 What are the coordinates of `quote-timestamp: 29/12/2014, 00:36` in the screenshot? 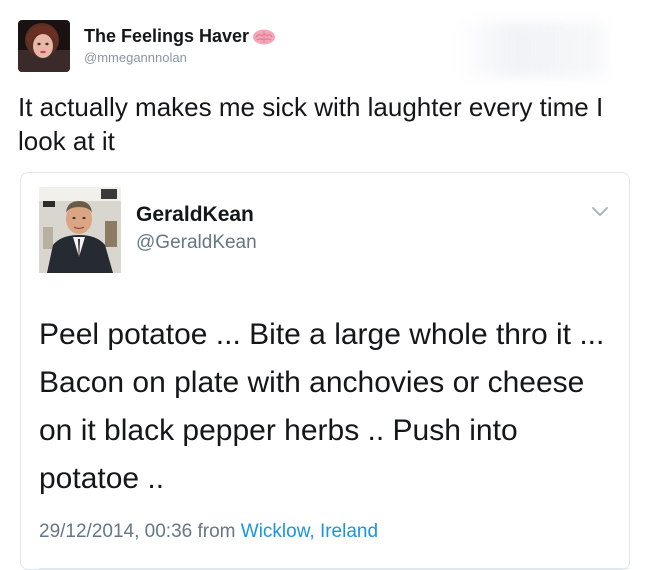 It's located at (115, 531).